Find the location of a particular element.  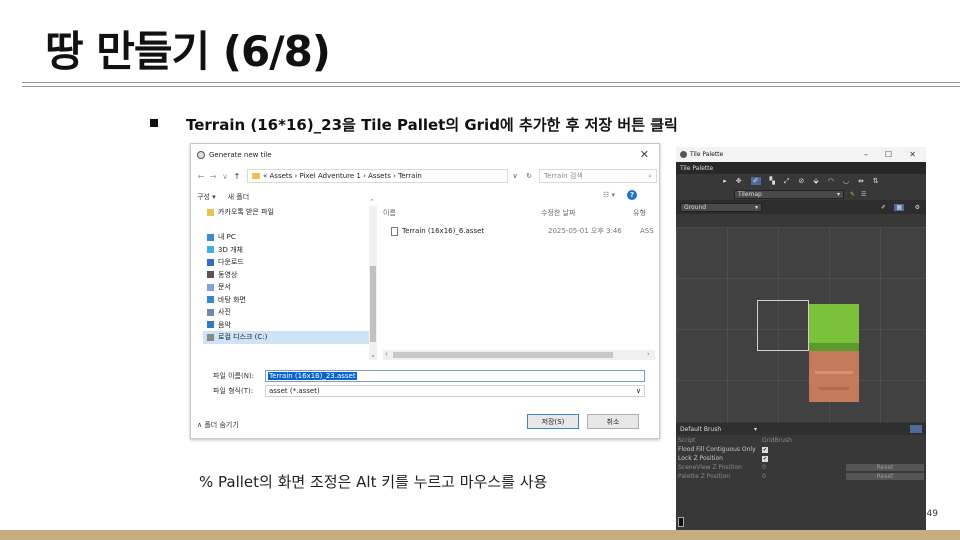

palette-grid is located at coordinates (801, 324).